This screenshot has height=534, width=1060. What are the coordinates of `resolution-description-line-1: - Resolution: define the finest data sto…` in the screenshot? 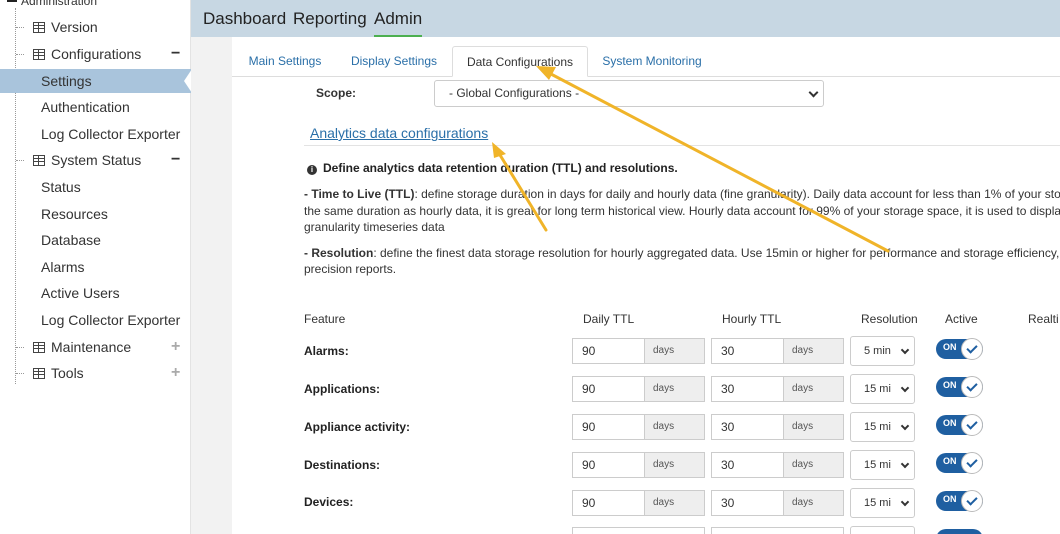 It's located at (682, 253).